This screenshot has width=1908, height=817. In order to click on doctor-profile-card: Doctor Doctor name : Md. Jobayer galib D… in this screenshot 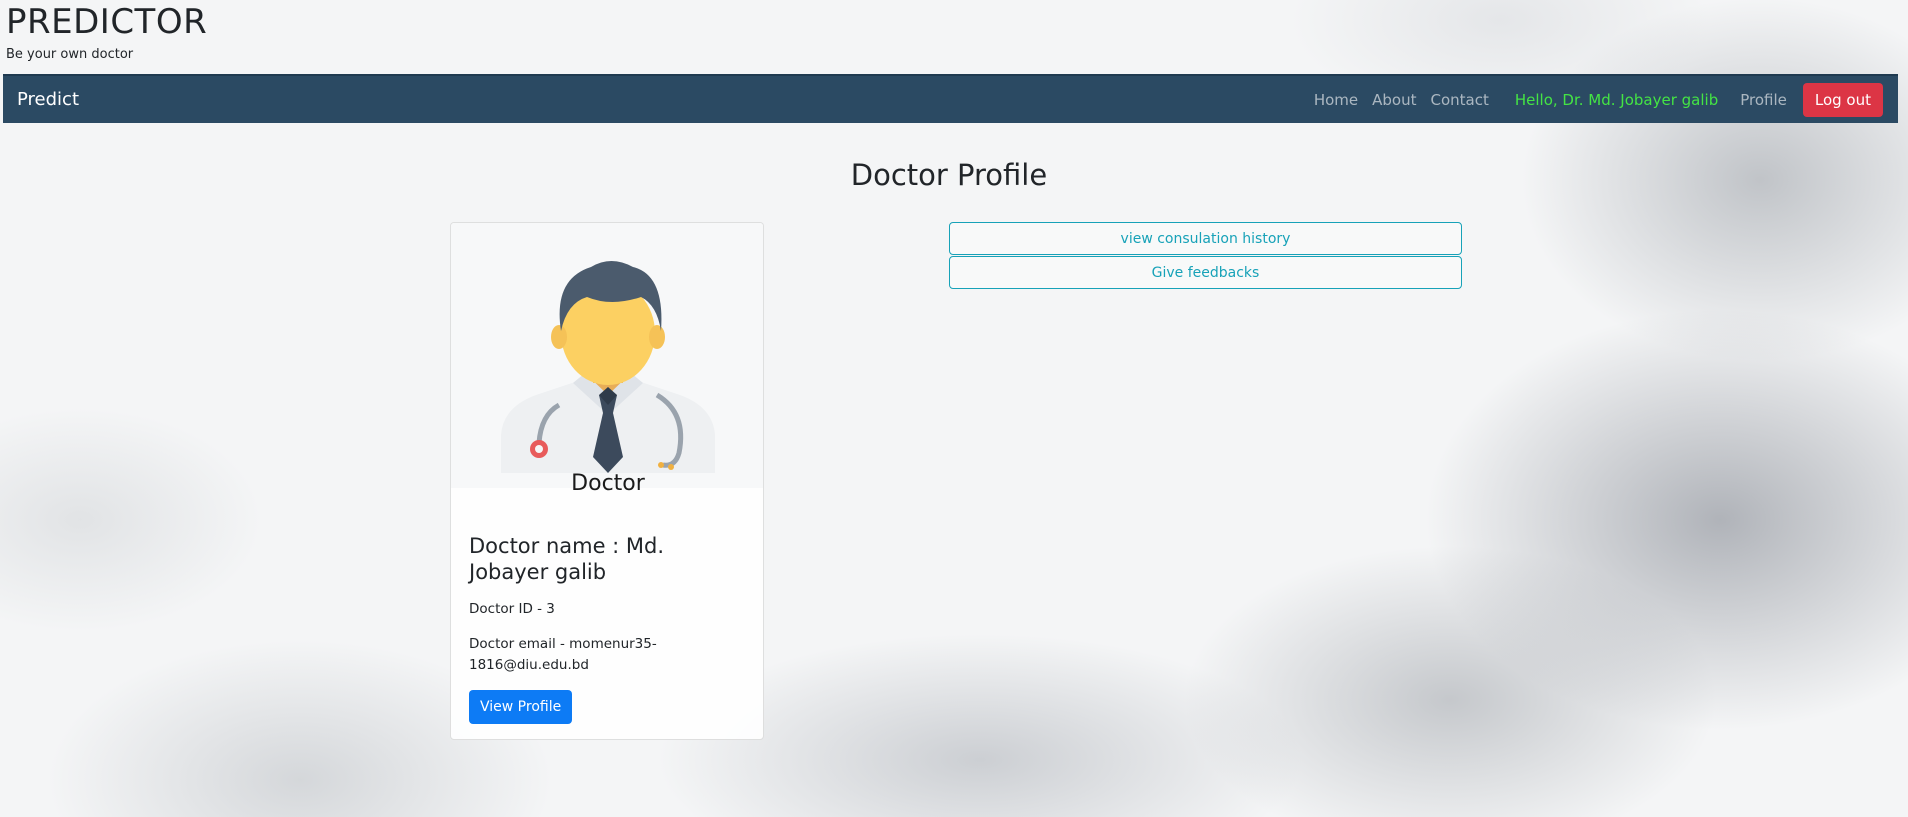, I will do `click(607, 481)`.